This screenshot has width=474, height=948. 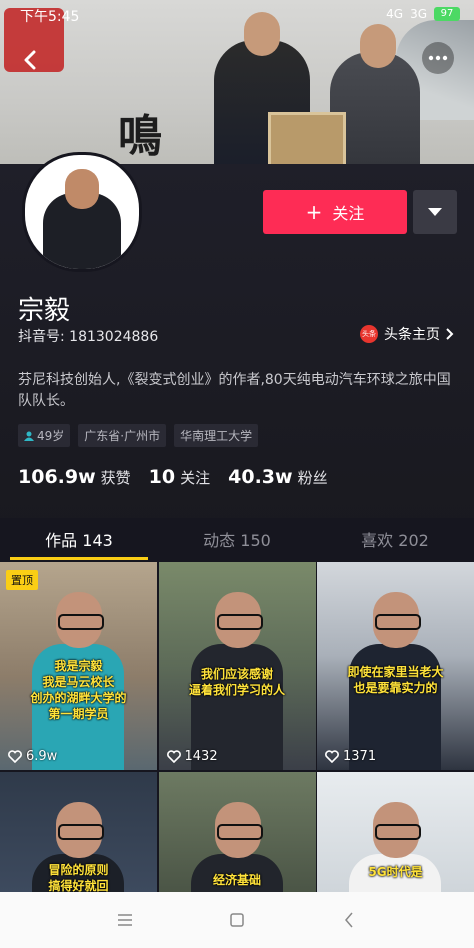 I want to click on school-tag: 华南理工大学, so click(x=216, y=435).